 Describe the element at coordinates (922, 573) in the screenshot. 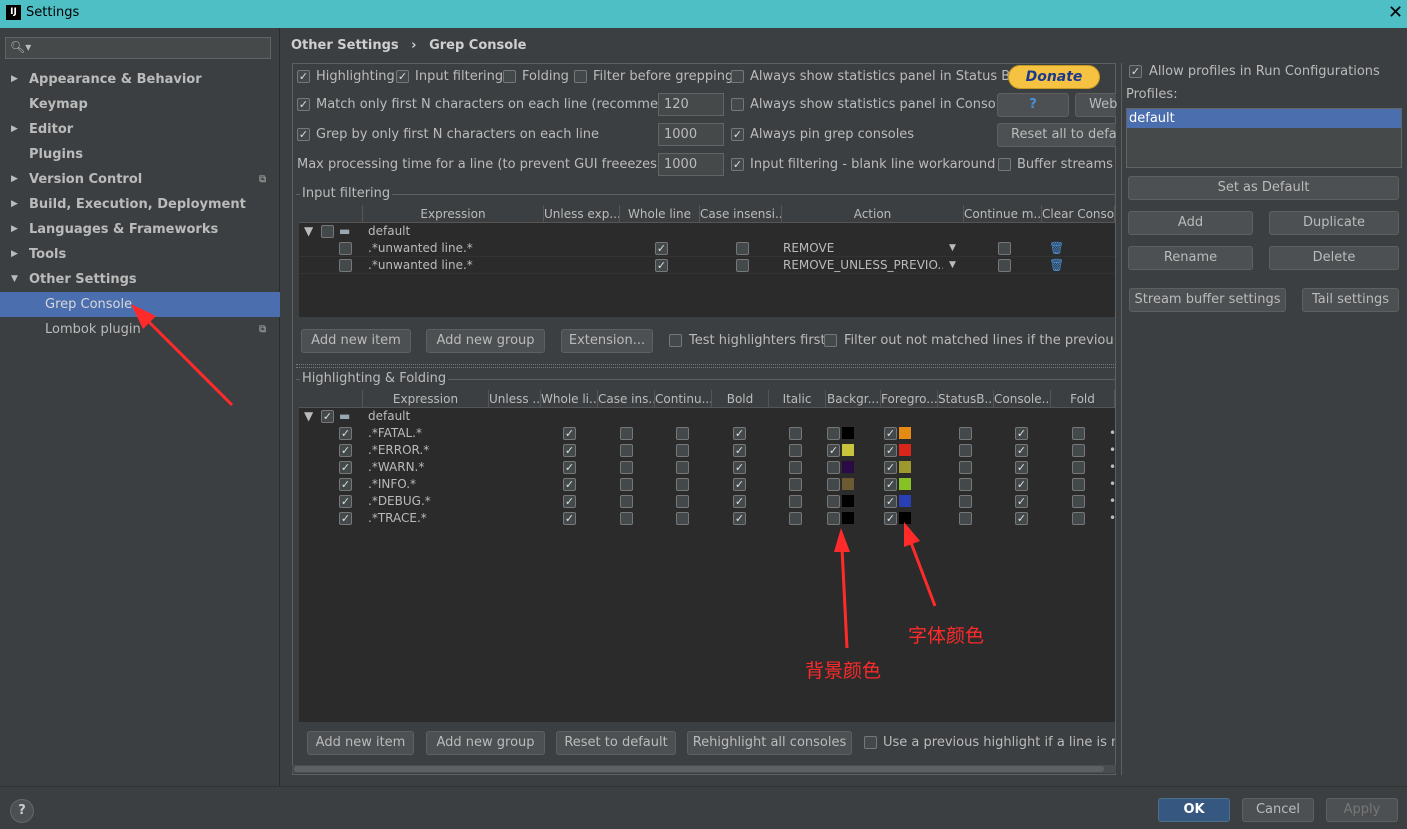

I see `arrow-foreground` at that location.